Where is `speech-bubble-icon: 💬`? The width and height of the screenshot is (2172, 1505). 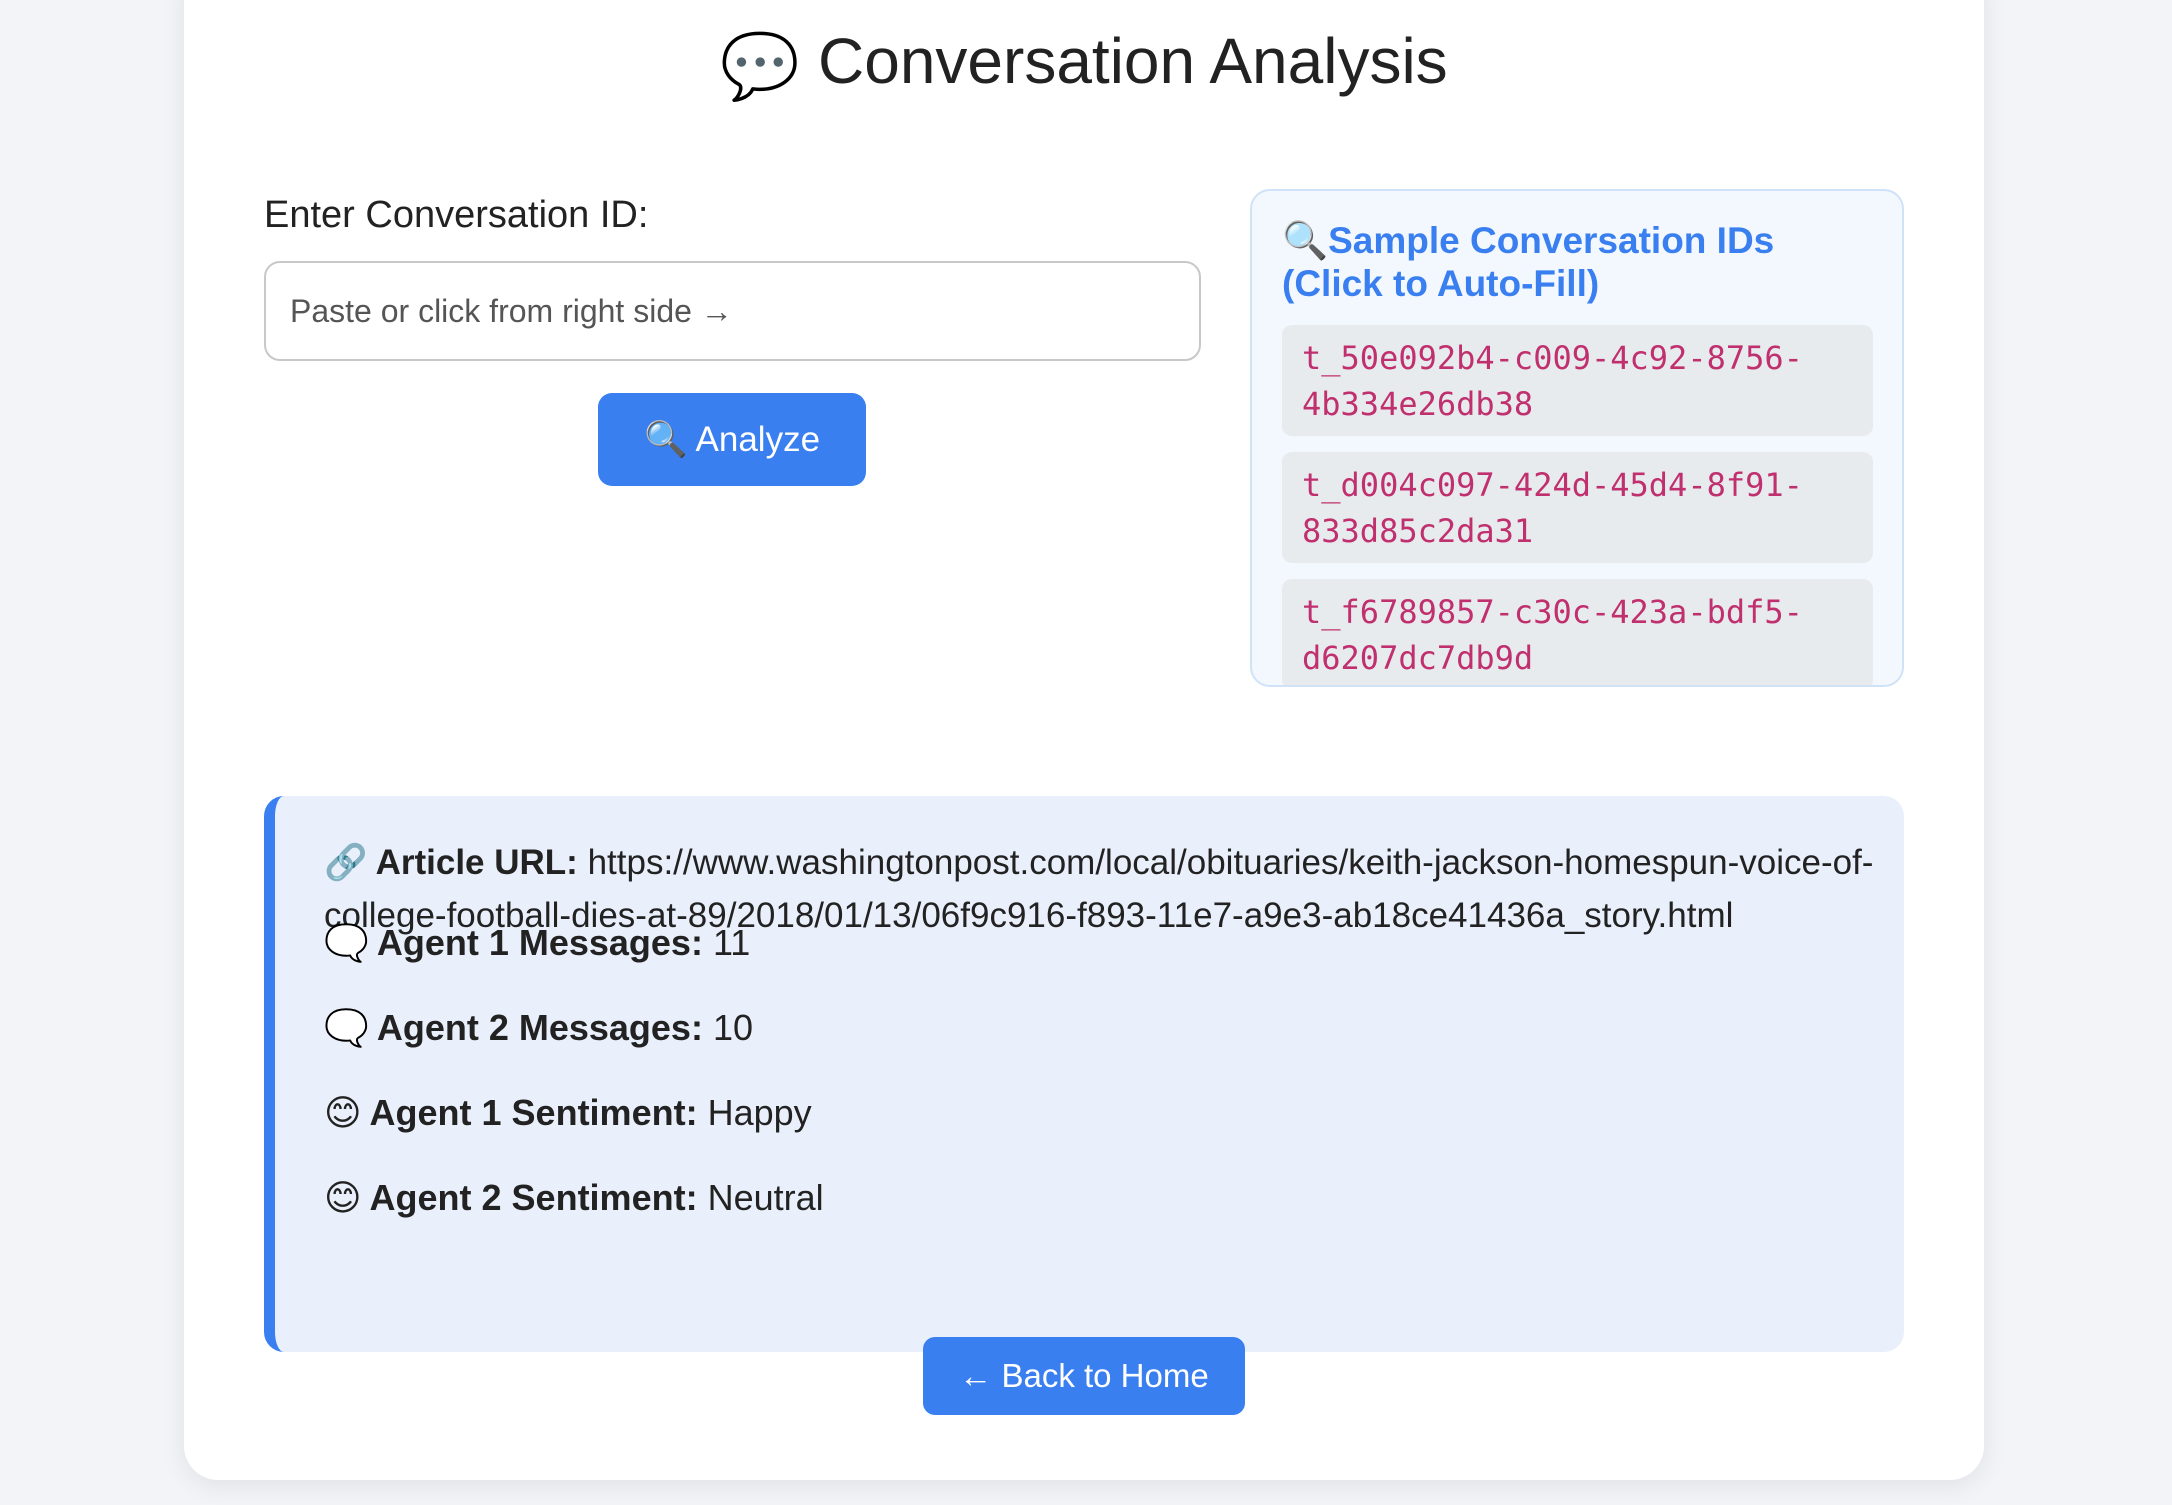
speech-bubble-icon: 💬 is located at coordinates (760, 65).